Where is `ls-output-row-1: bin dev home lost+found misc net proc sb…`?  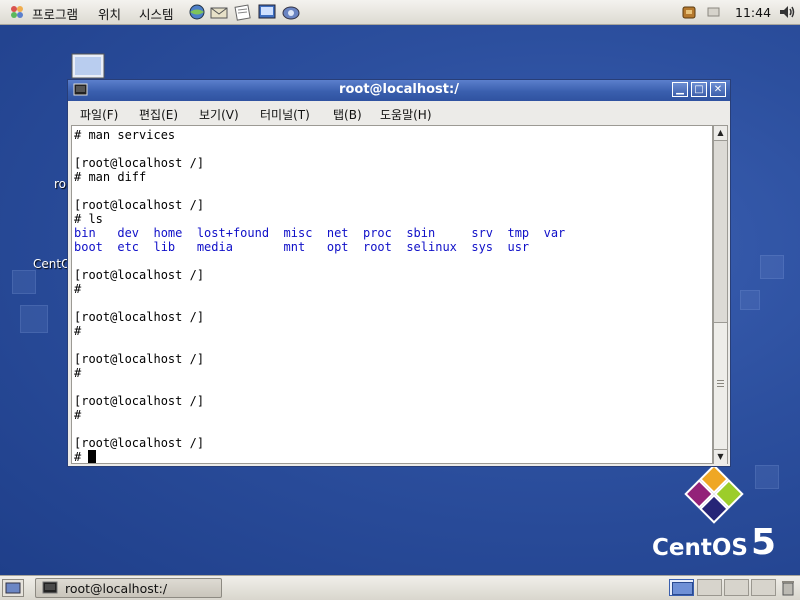
ls-output-row-1: bin dev home lost+found misc net proc sb… is located at coordinates (320, 233).